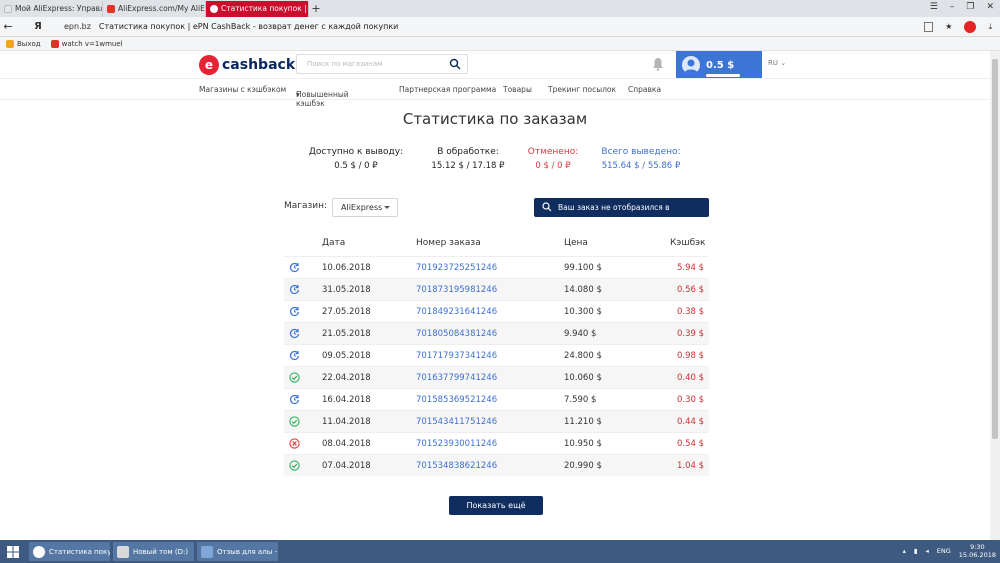  Describe the element at coordinates (8, 26) in the screenshot. I see `back-arrow-icon: ←` at that location.